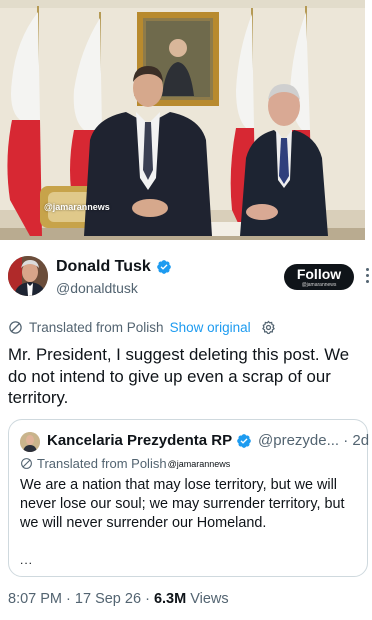 The image size is (372, 620). What do you see at coordinates (103, 267) in the screenshot?
I see `author-name: Donald Tusk` at bounding box center [103, 267].